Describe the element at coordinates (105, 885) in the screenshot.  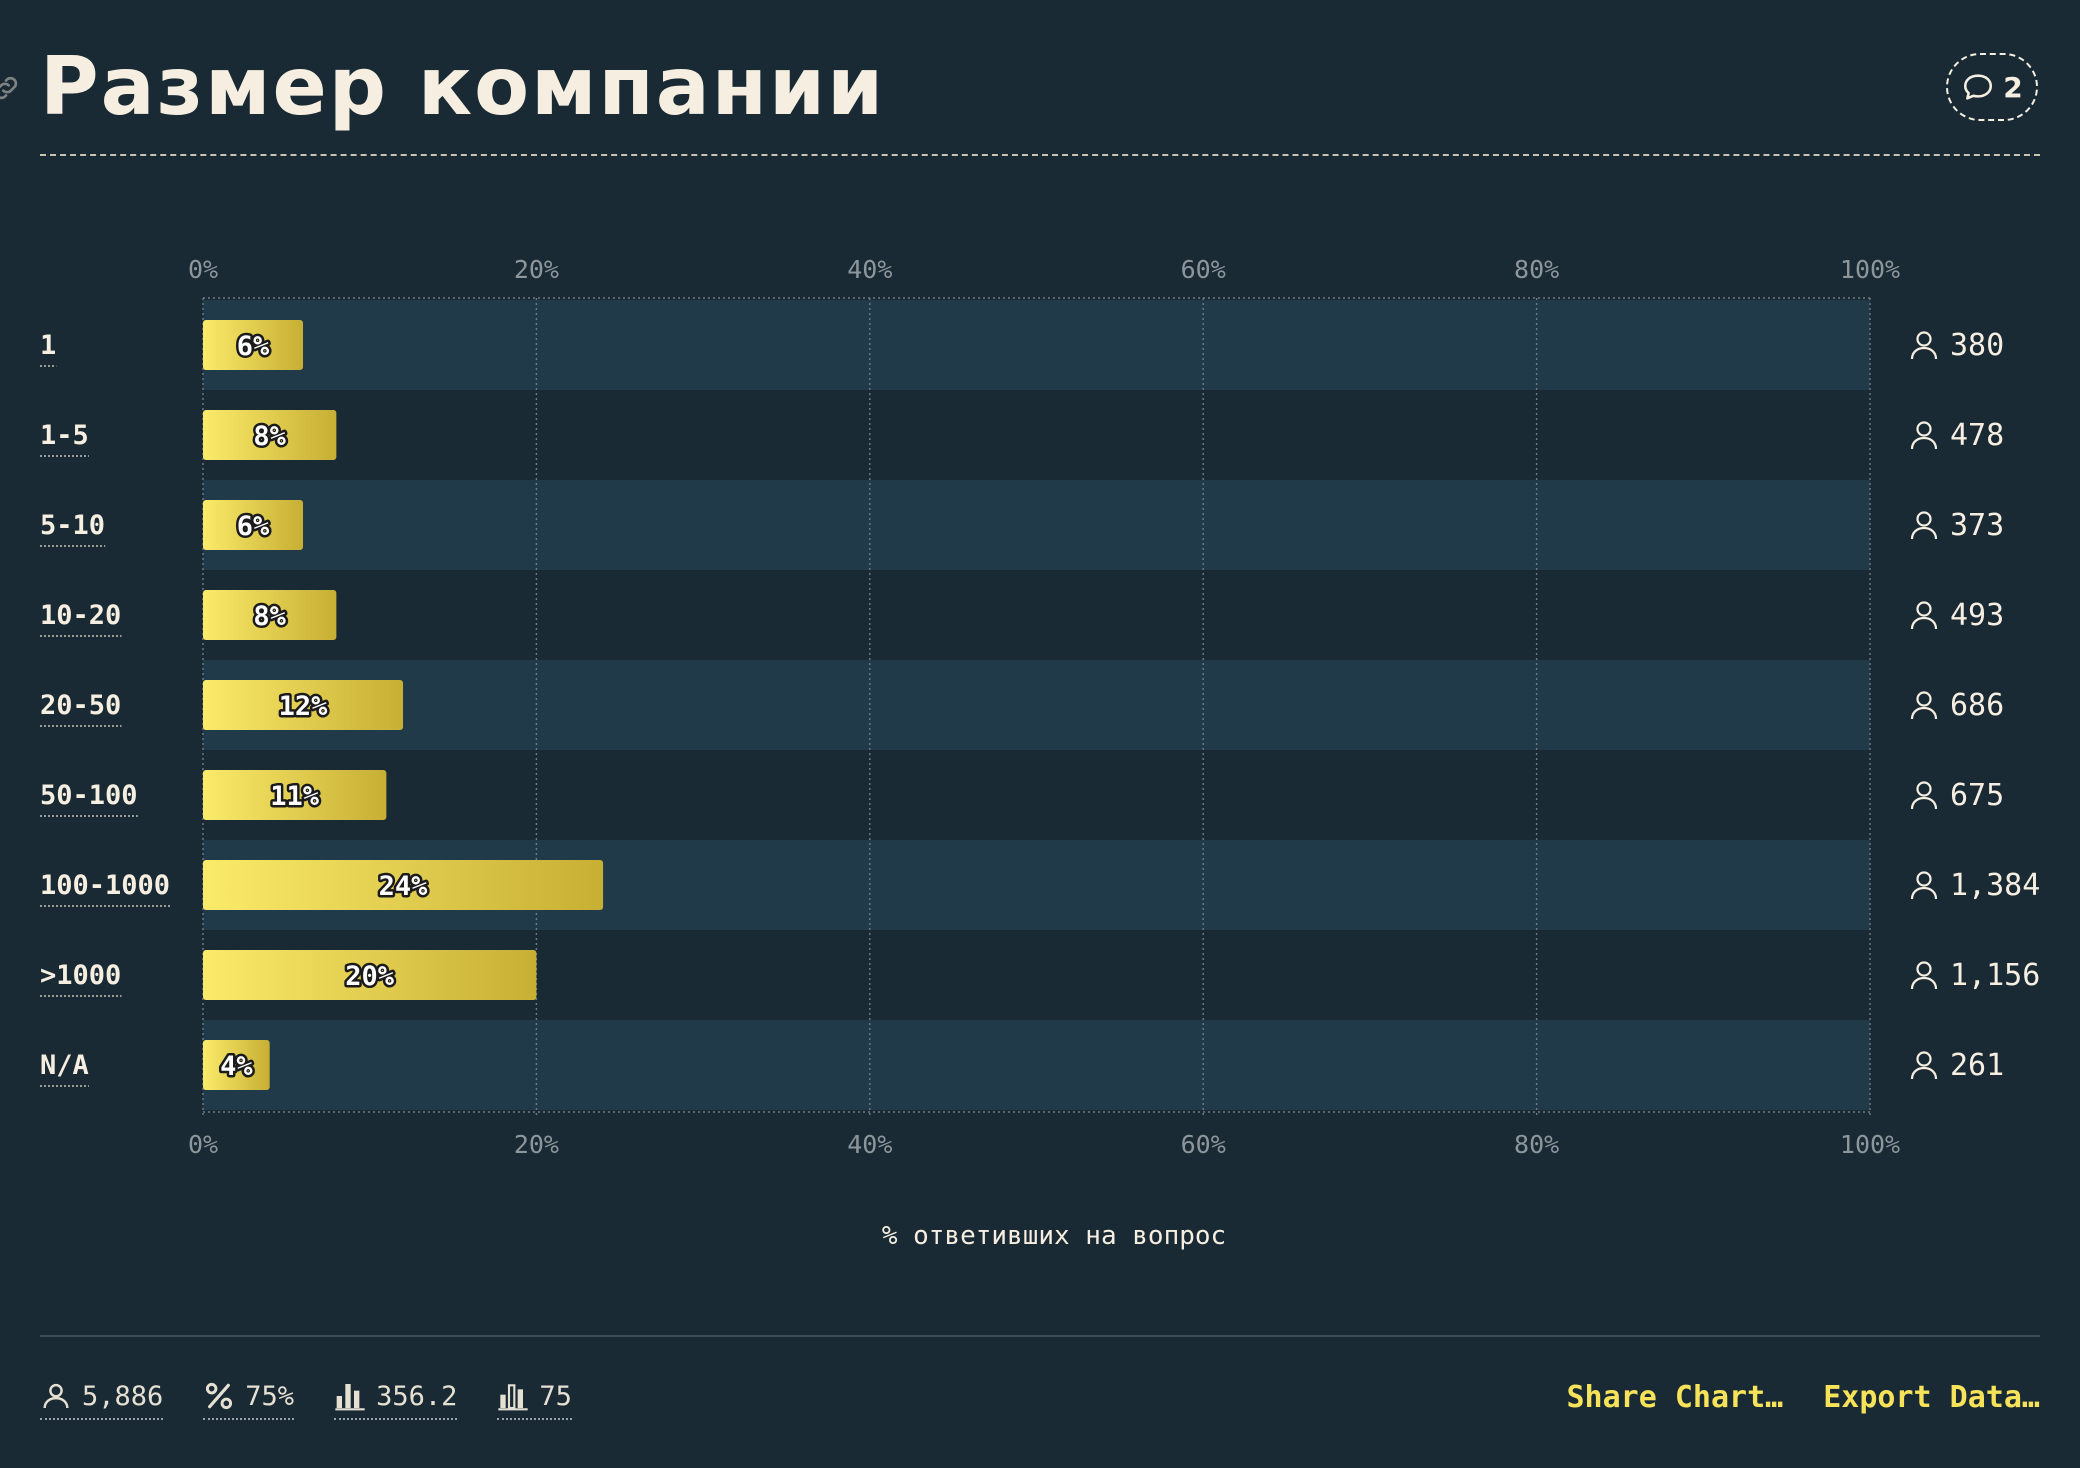
I see `category-label: 100-1000` at that location.